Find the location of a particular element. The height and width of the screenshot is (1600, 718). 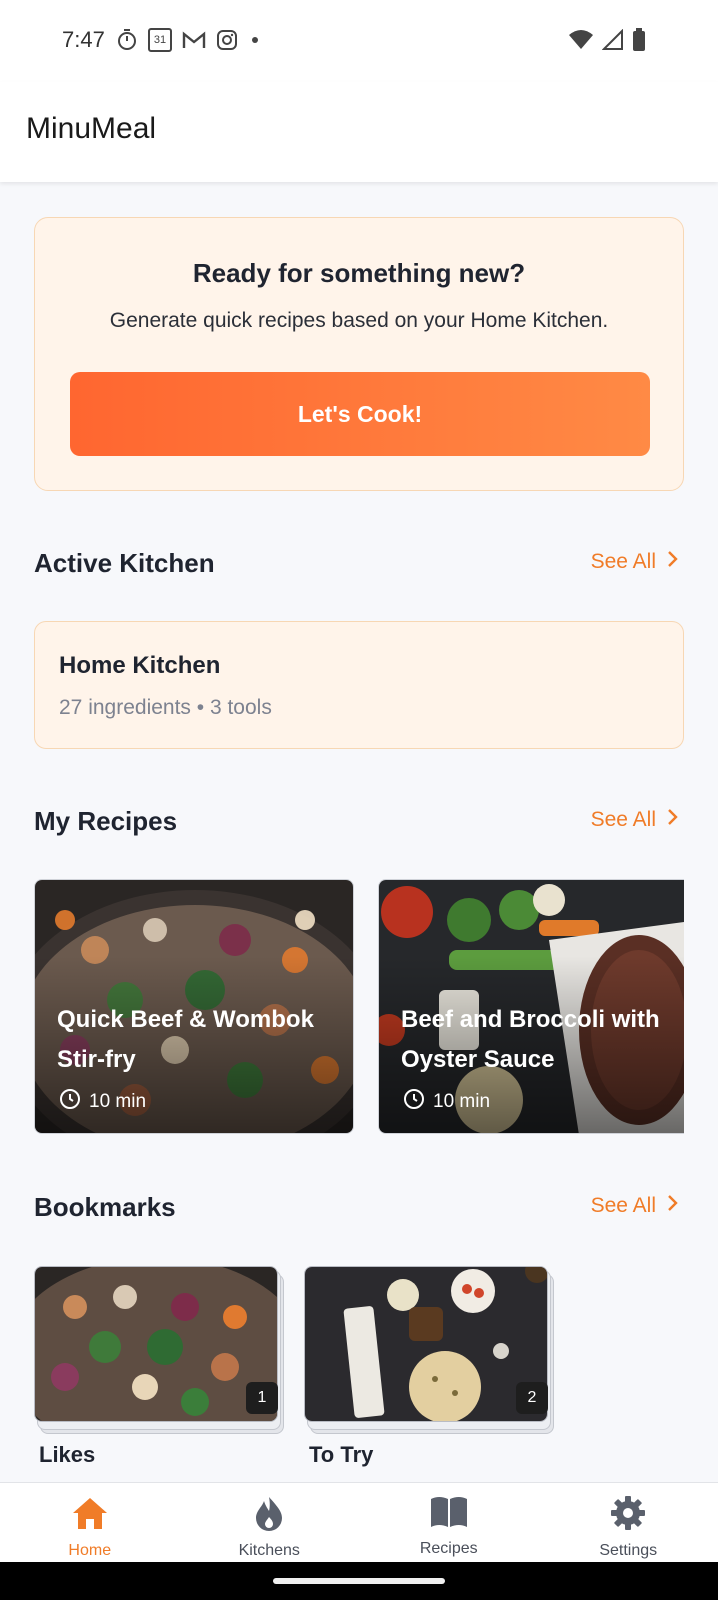

bookmark-label: Likes is located at coordinates (67, 1454).